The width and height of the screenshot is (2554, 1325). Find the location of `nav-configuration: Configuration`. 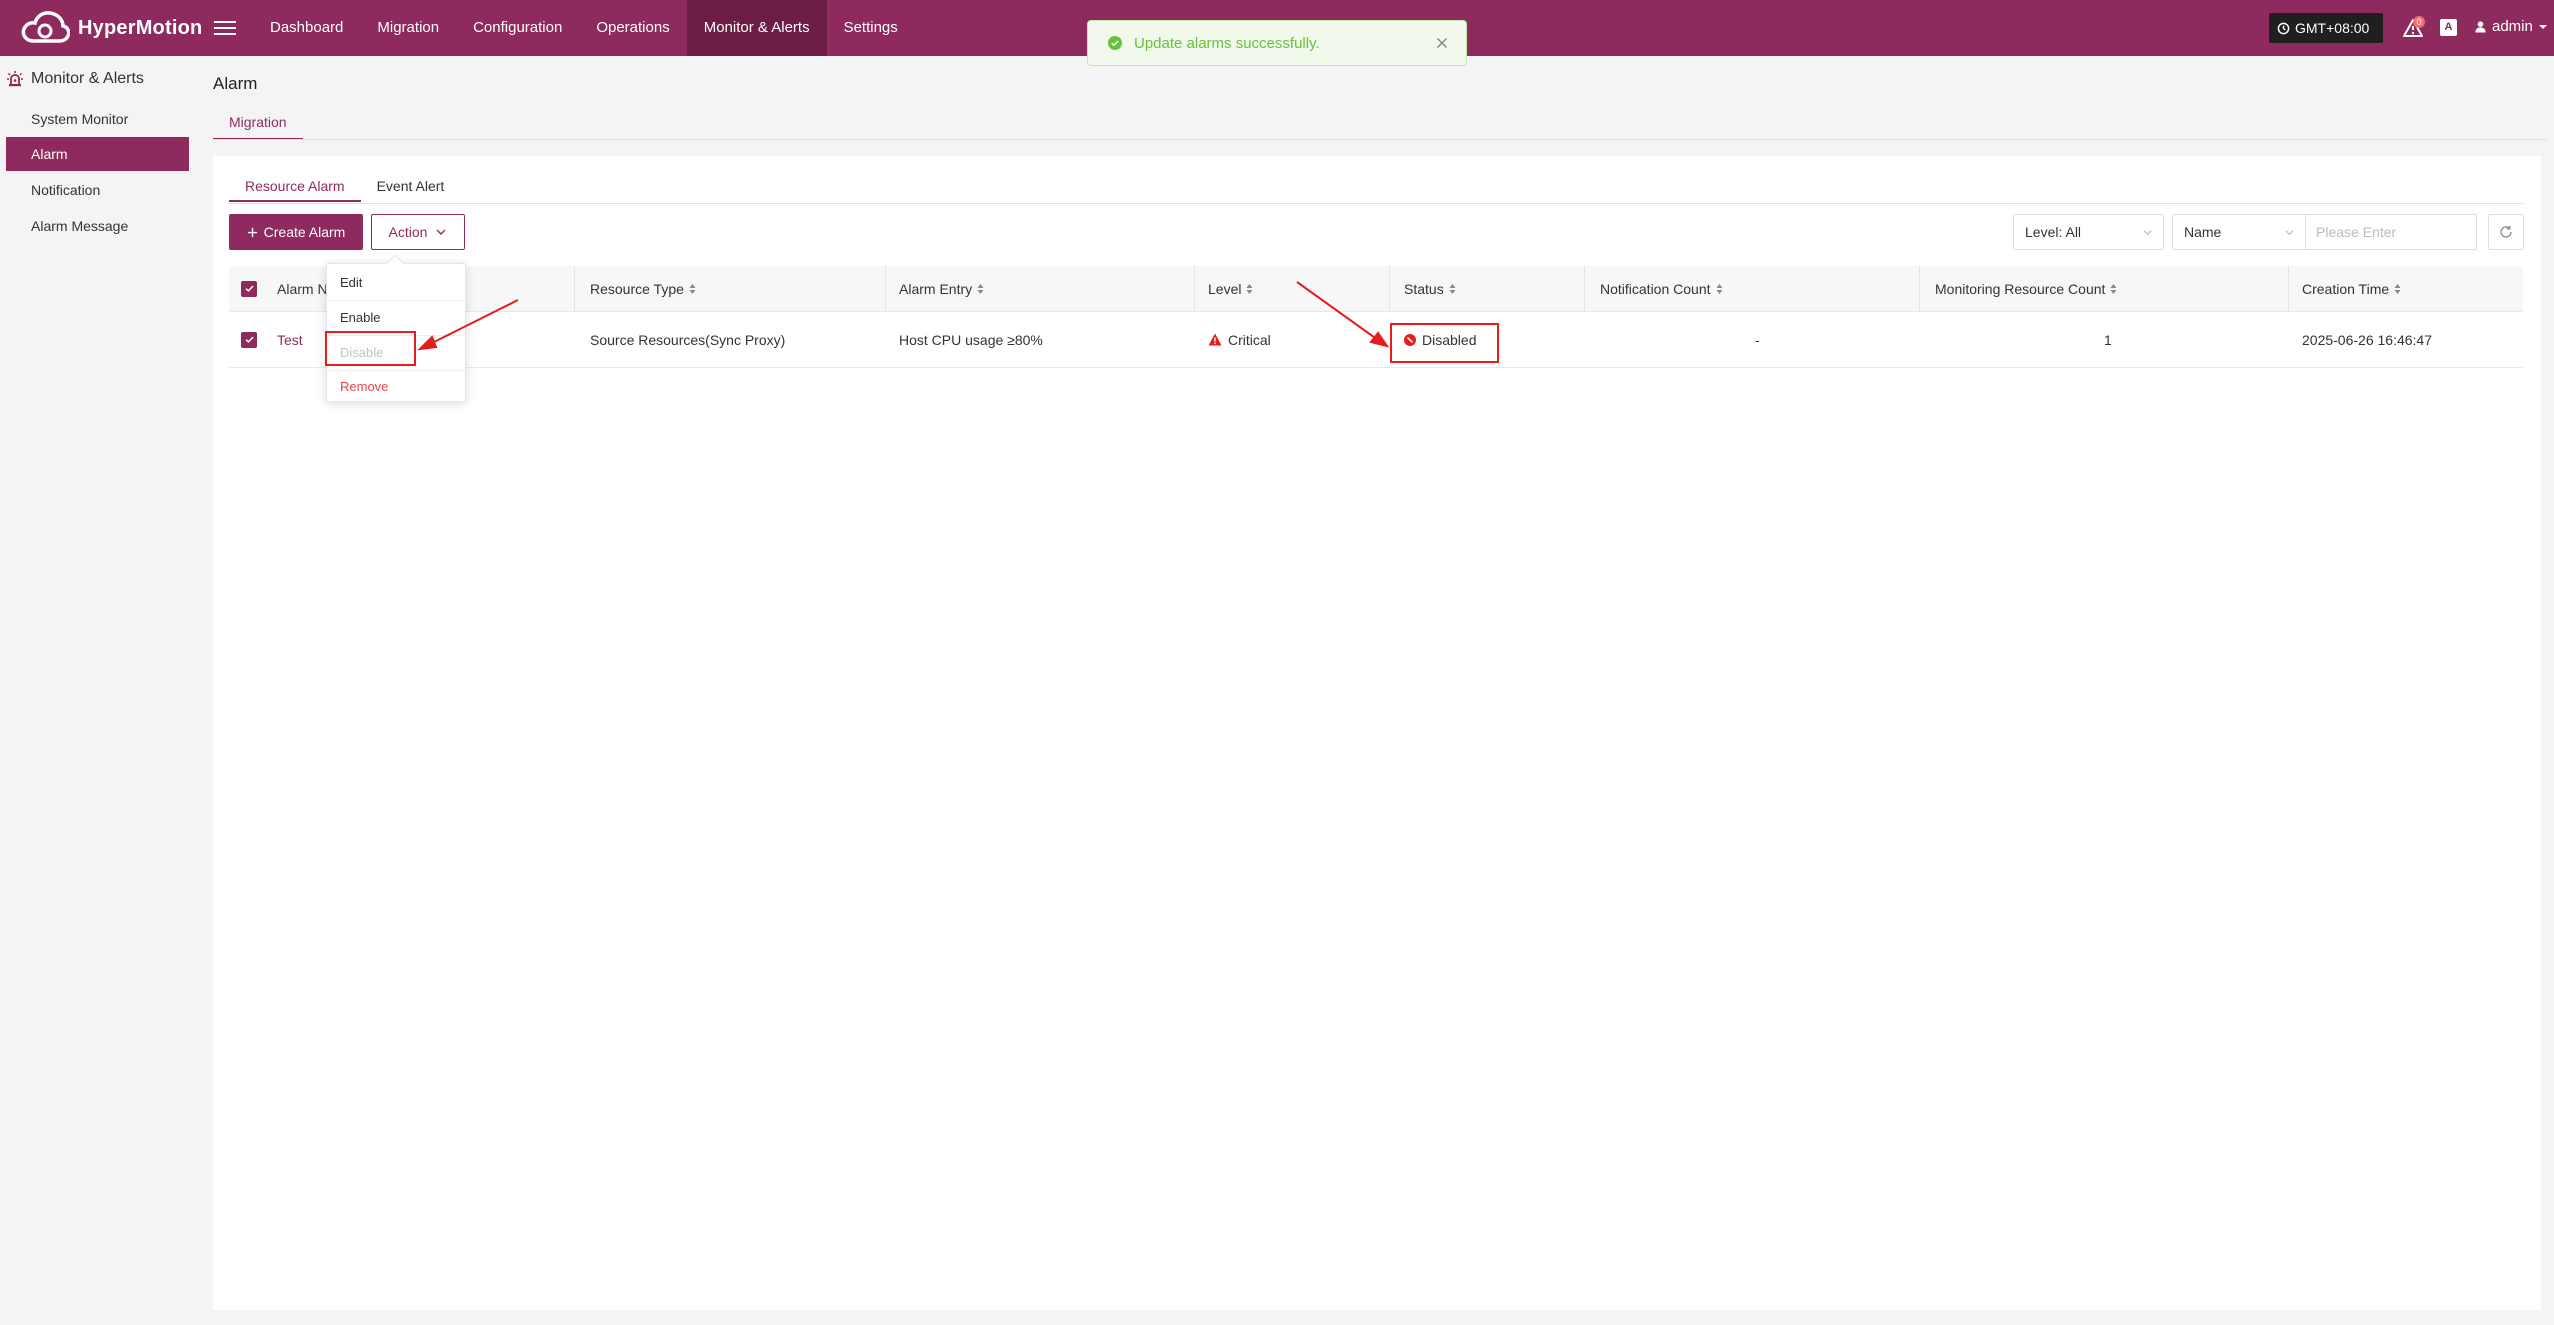

nav-configuration: Configuration is located at coordinates (517, 28).